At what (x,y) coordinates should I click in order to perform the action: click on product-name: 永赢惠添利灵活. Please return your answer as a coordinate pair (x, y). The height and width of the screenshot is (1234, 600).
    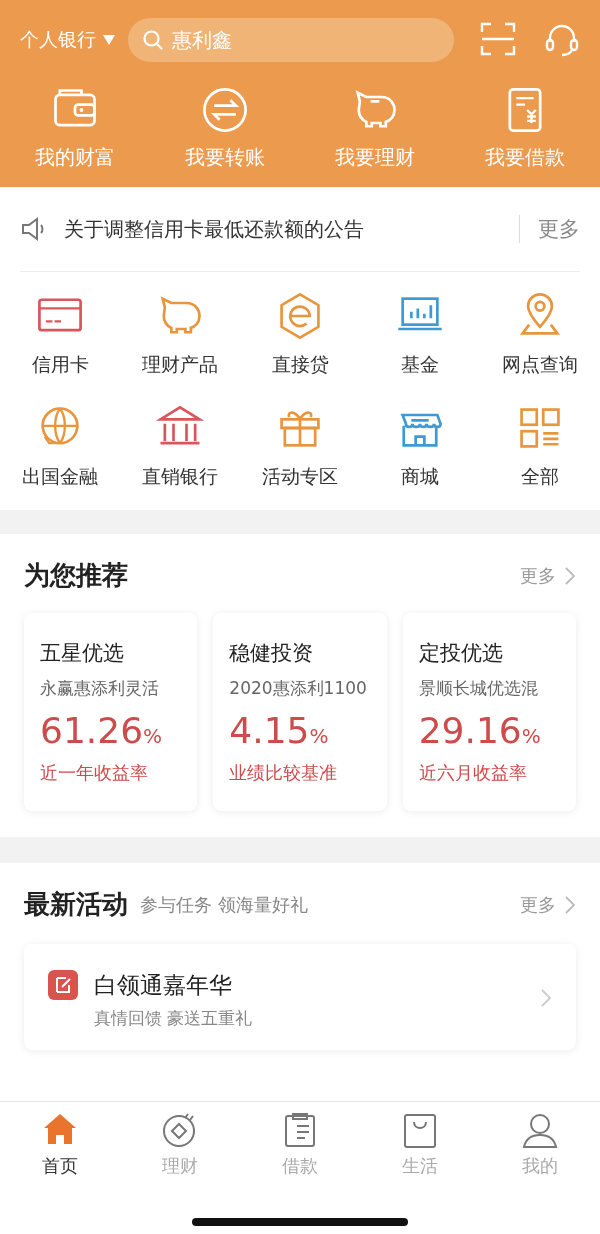
    Looking at the image, I should click on (100, 688).